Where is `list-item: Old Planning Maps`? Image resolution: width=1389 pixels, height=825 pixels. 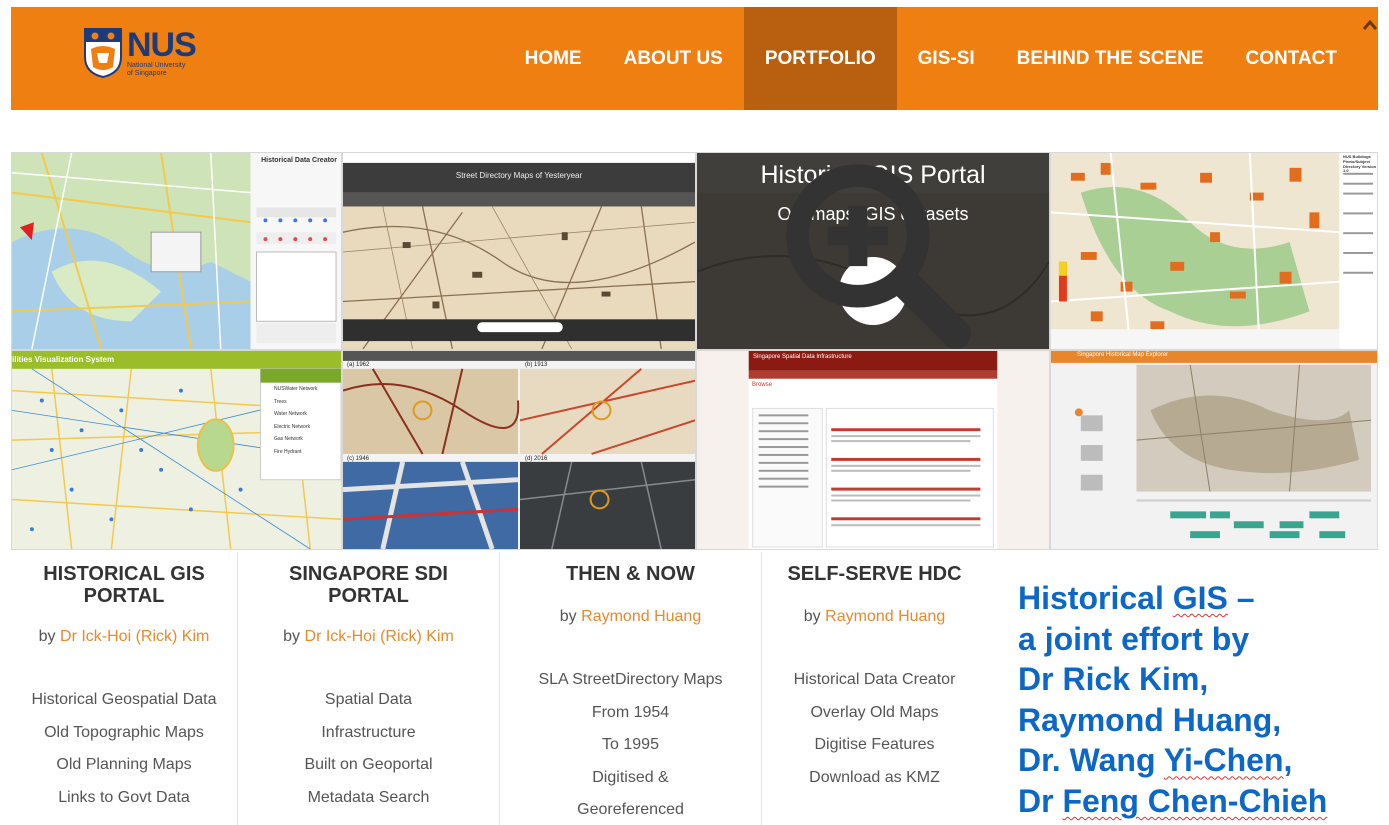
list-item: Old Planning Maps is located at coordinates (124, 765).